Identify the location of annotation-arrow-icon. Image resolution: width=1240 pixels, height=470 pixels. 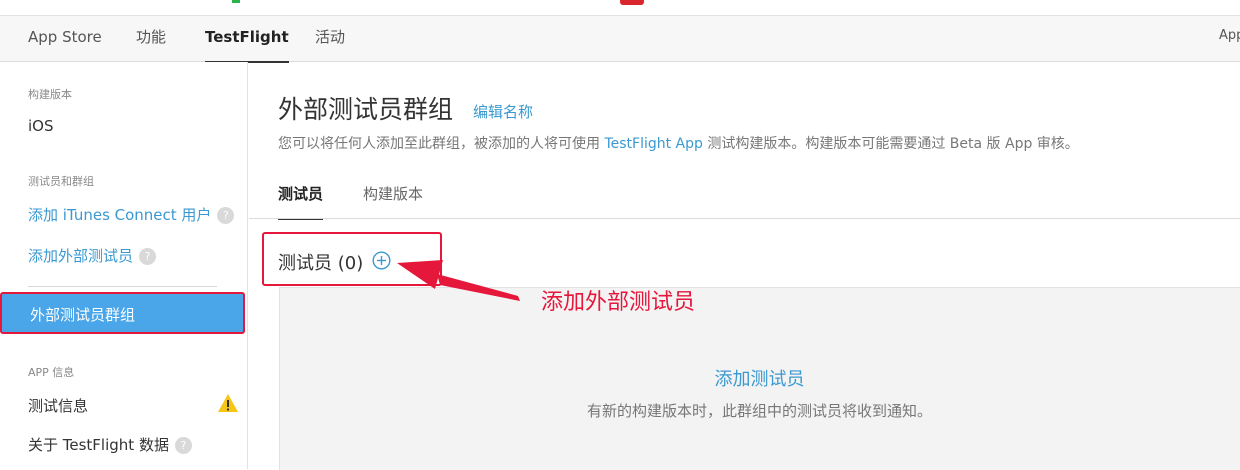
(458, 280).